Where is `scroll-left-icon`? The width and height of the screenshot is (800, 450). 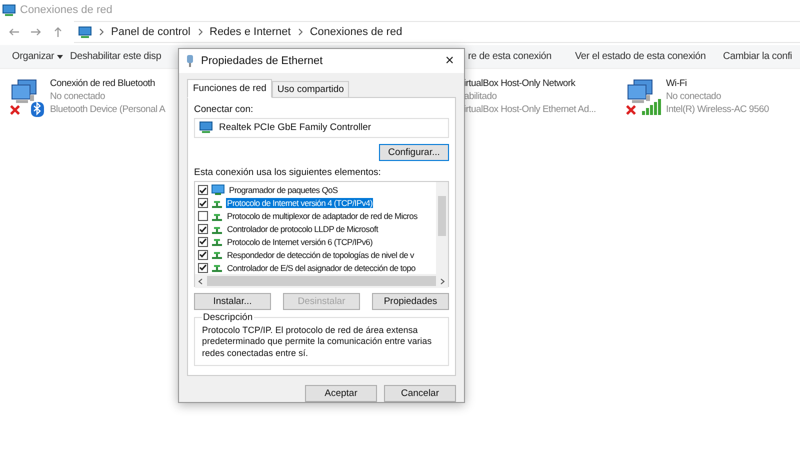
scroll-left-icon is located at coordinates (200, 281).